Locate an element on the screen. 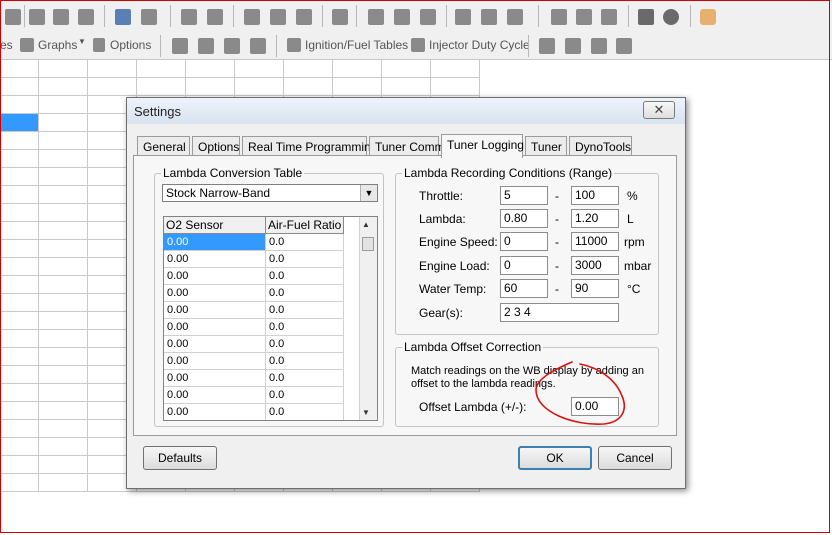 This screenshot has width=832, height=535. tab-dynotools: DynoTools is located at coordinates (600, 146).